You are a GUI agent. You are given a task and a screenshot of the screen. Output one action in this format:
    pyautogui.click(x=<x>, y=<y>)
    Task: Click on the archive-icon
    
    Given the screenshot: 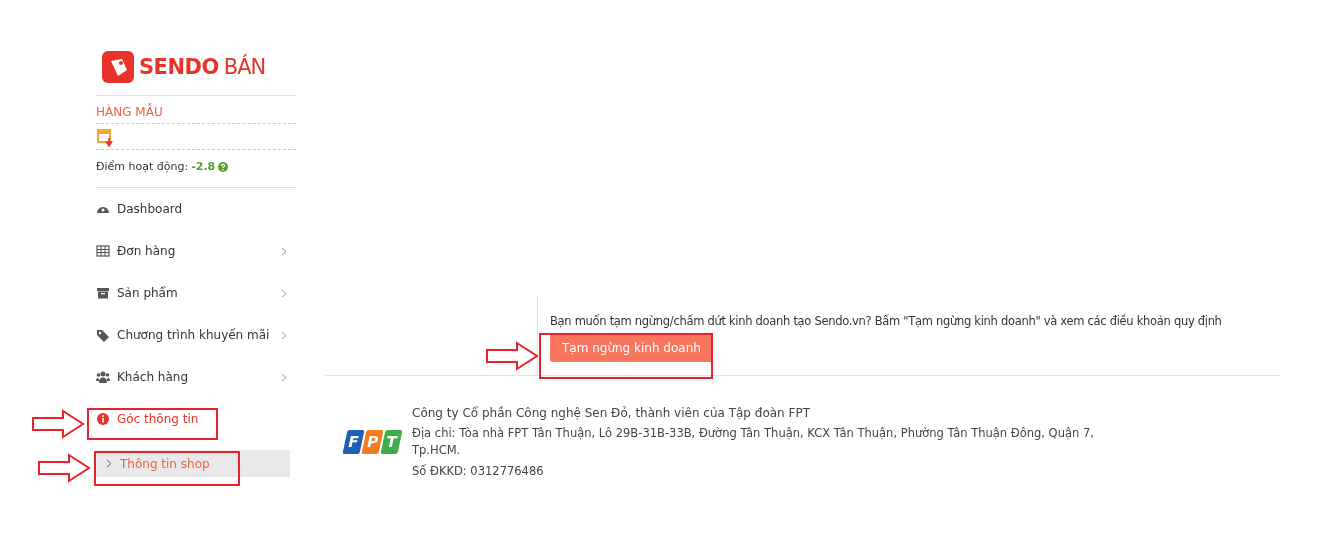 What is the action you would take?
    pyautogui.click(x=103, y=293)
    